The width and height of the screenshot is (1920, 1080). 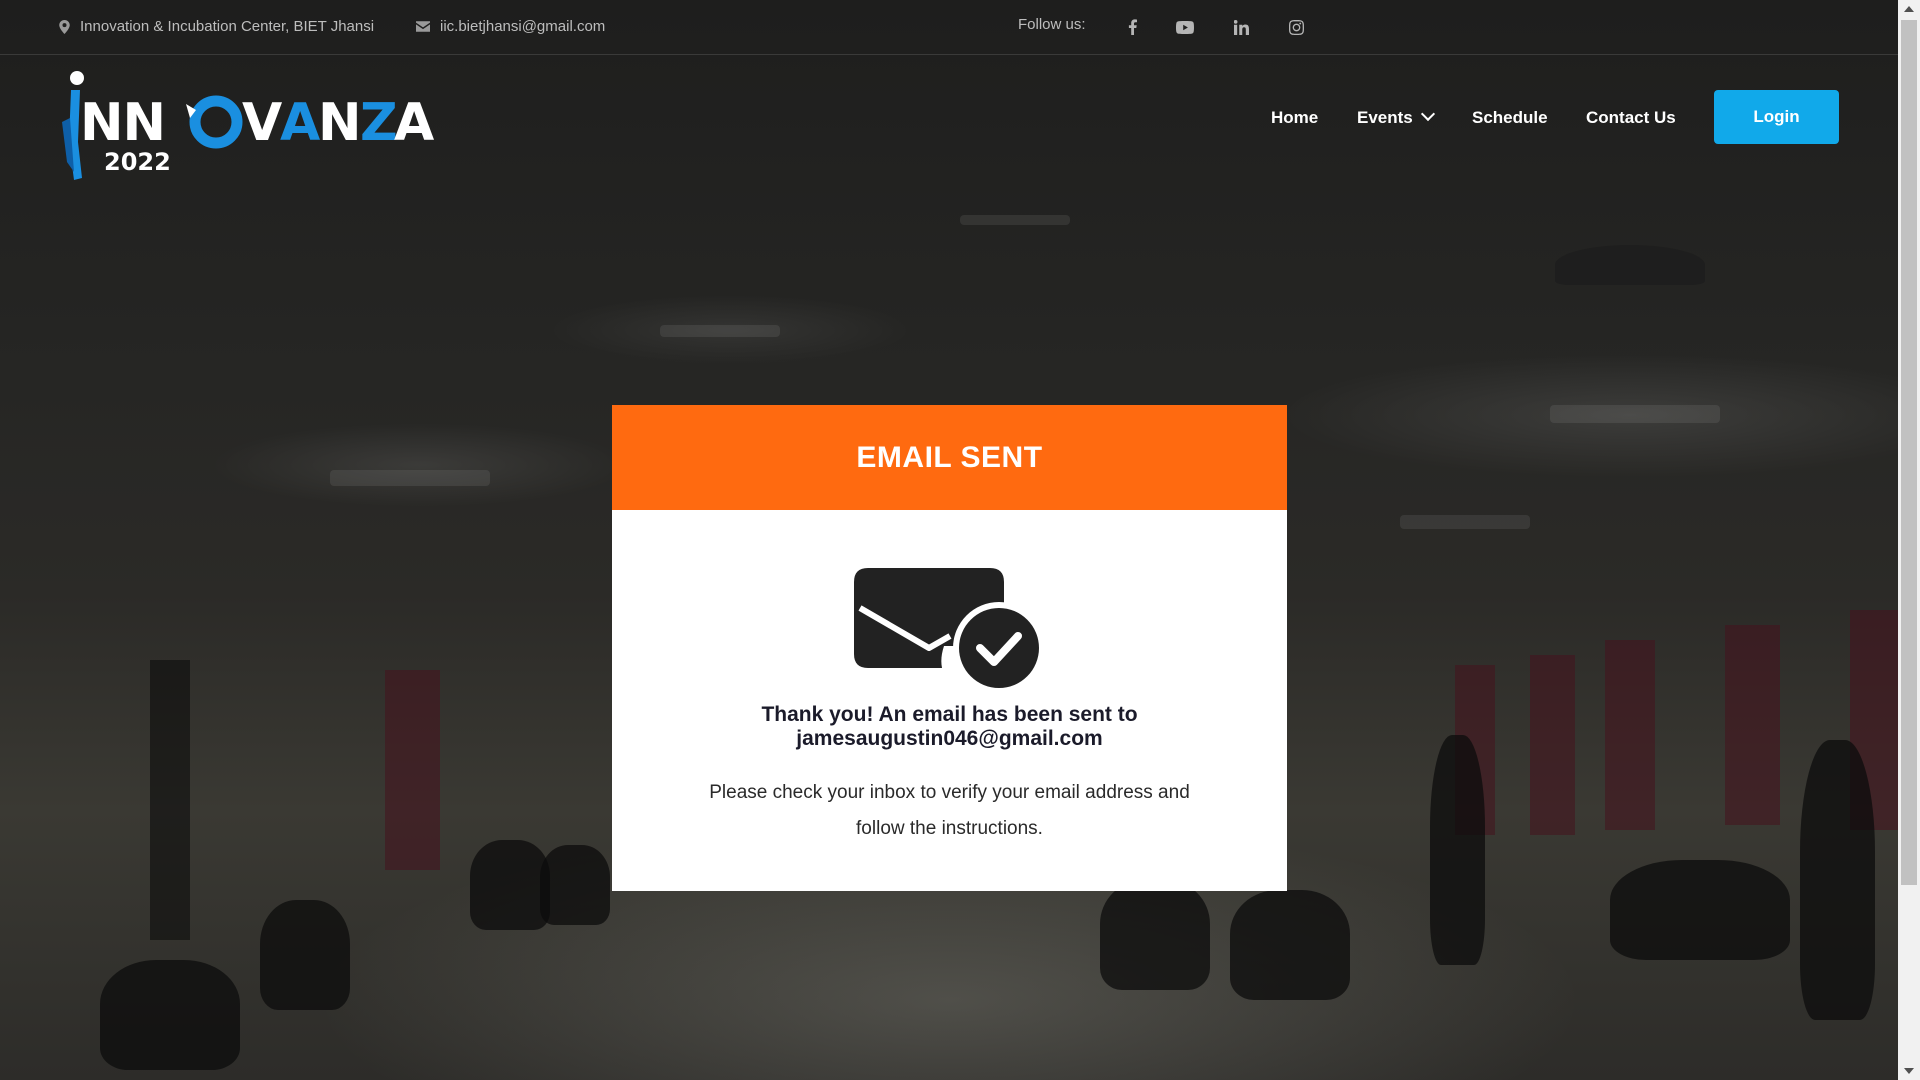 I want to click on email-item: iic.bietjhansi@gmail.com, so click(x=510, y=26).